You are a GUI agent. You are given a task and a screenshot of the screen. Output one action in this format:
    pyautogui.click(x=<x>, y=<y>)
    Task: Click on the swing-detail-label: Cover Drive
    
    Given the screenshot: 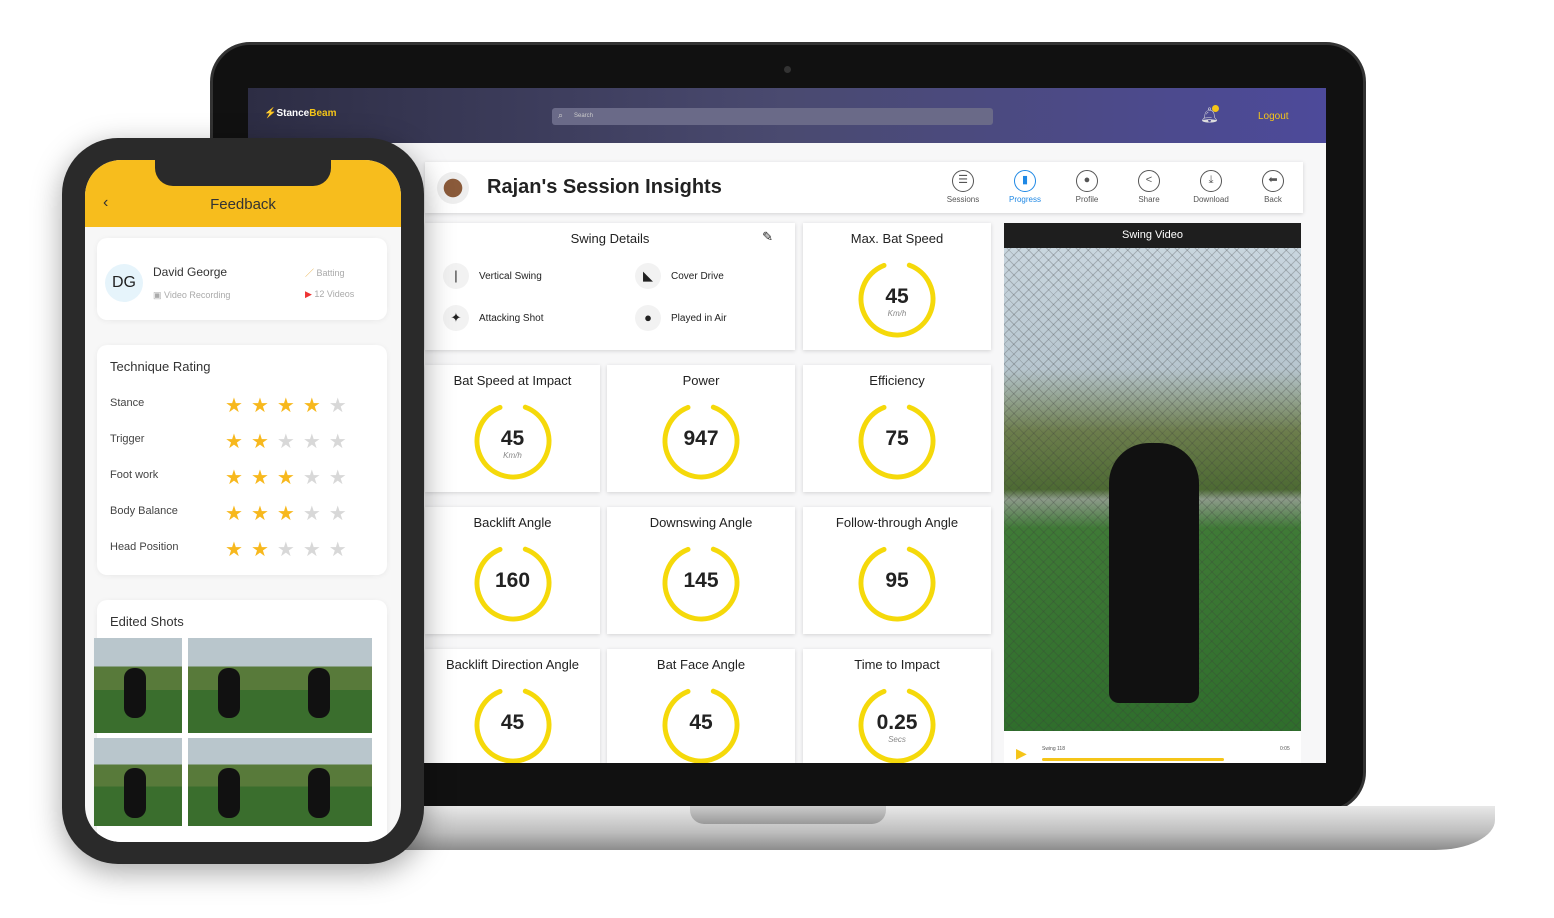 What is the action you would take?
    pyautogui.click(x=697, y=276)
    